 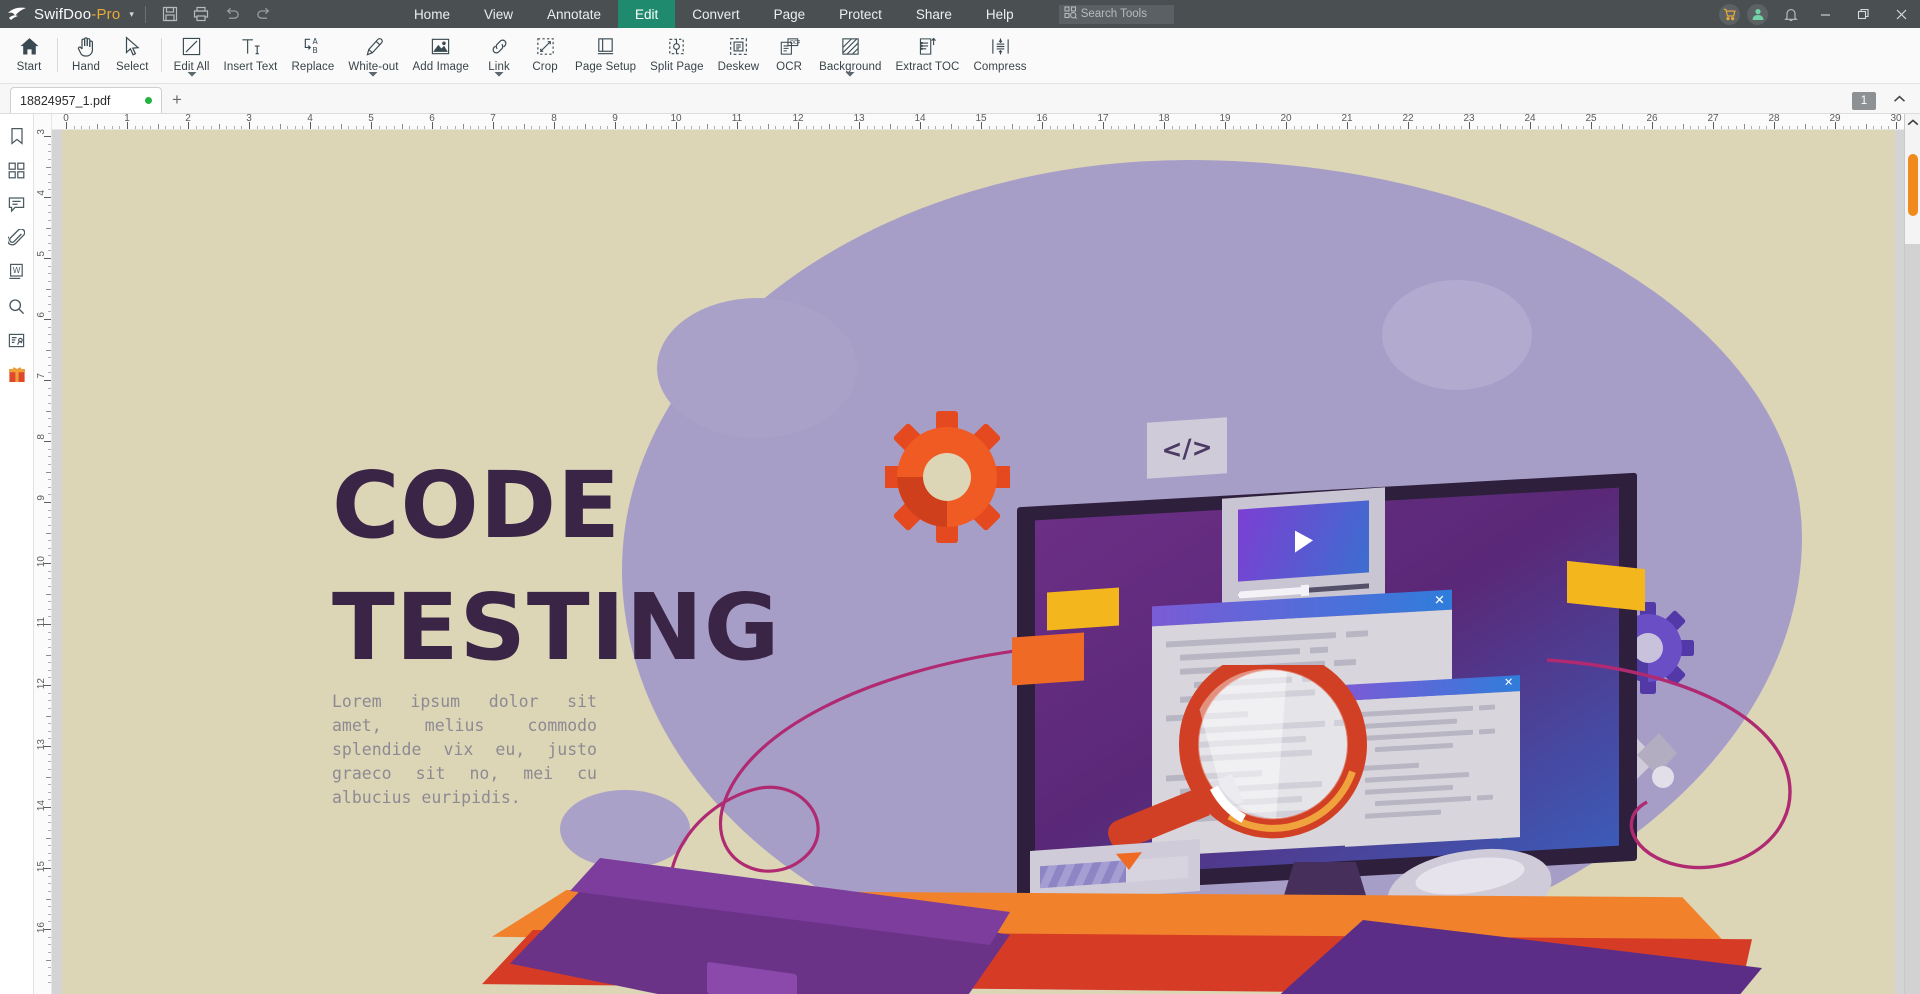 What do you see at coordinates (41, 928) in the screenshot?
I see `ruler-label: 16` at bounding box center [41, 928].